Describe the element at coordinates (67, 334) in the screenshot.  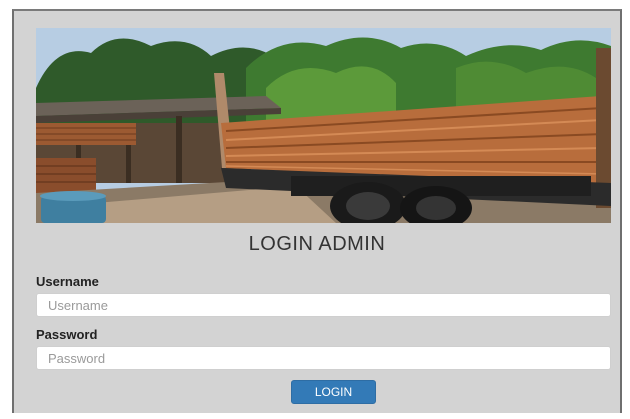
I see `password-label: Password` at that location.